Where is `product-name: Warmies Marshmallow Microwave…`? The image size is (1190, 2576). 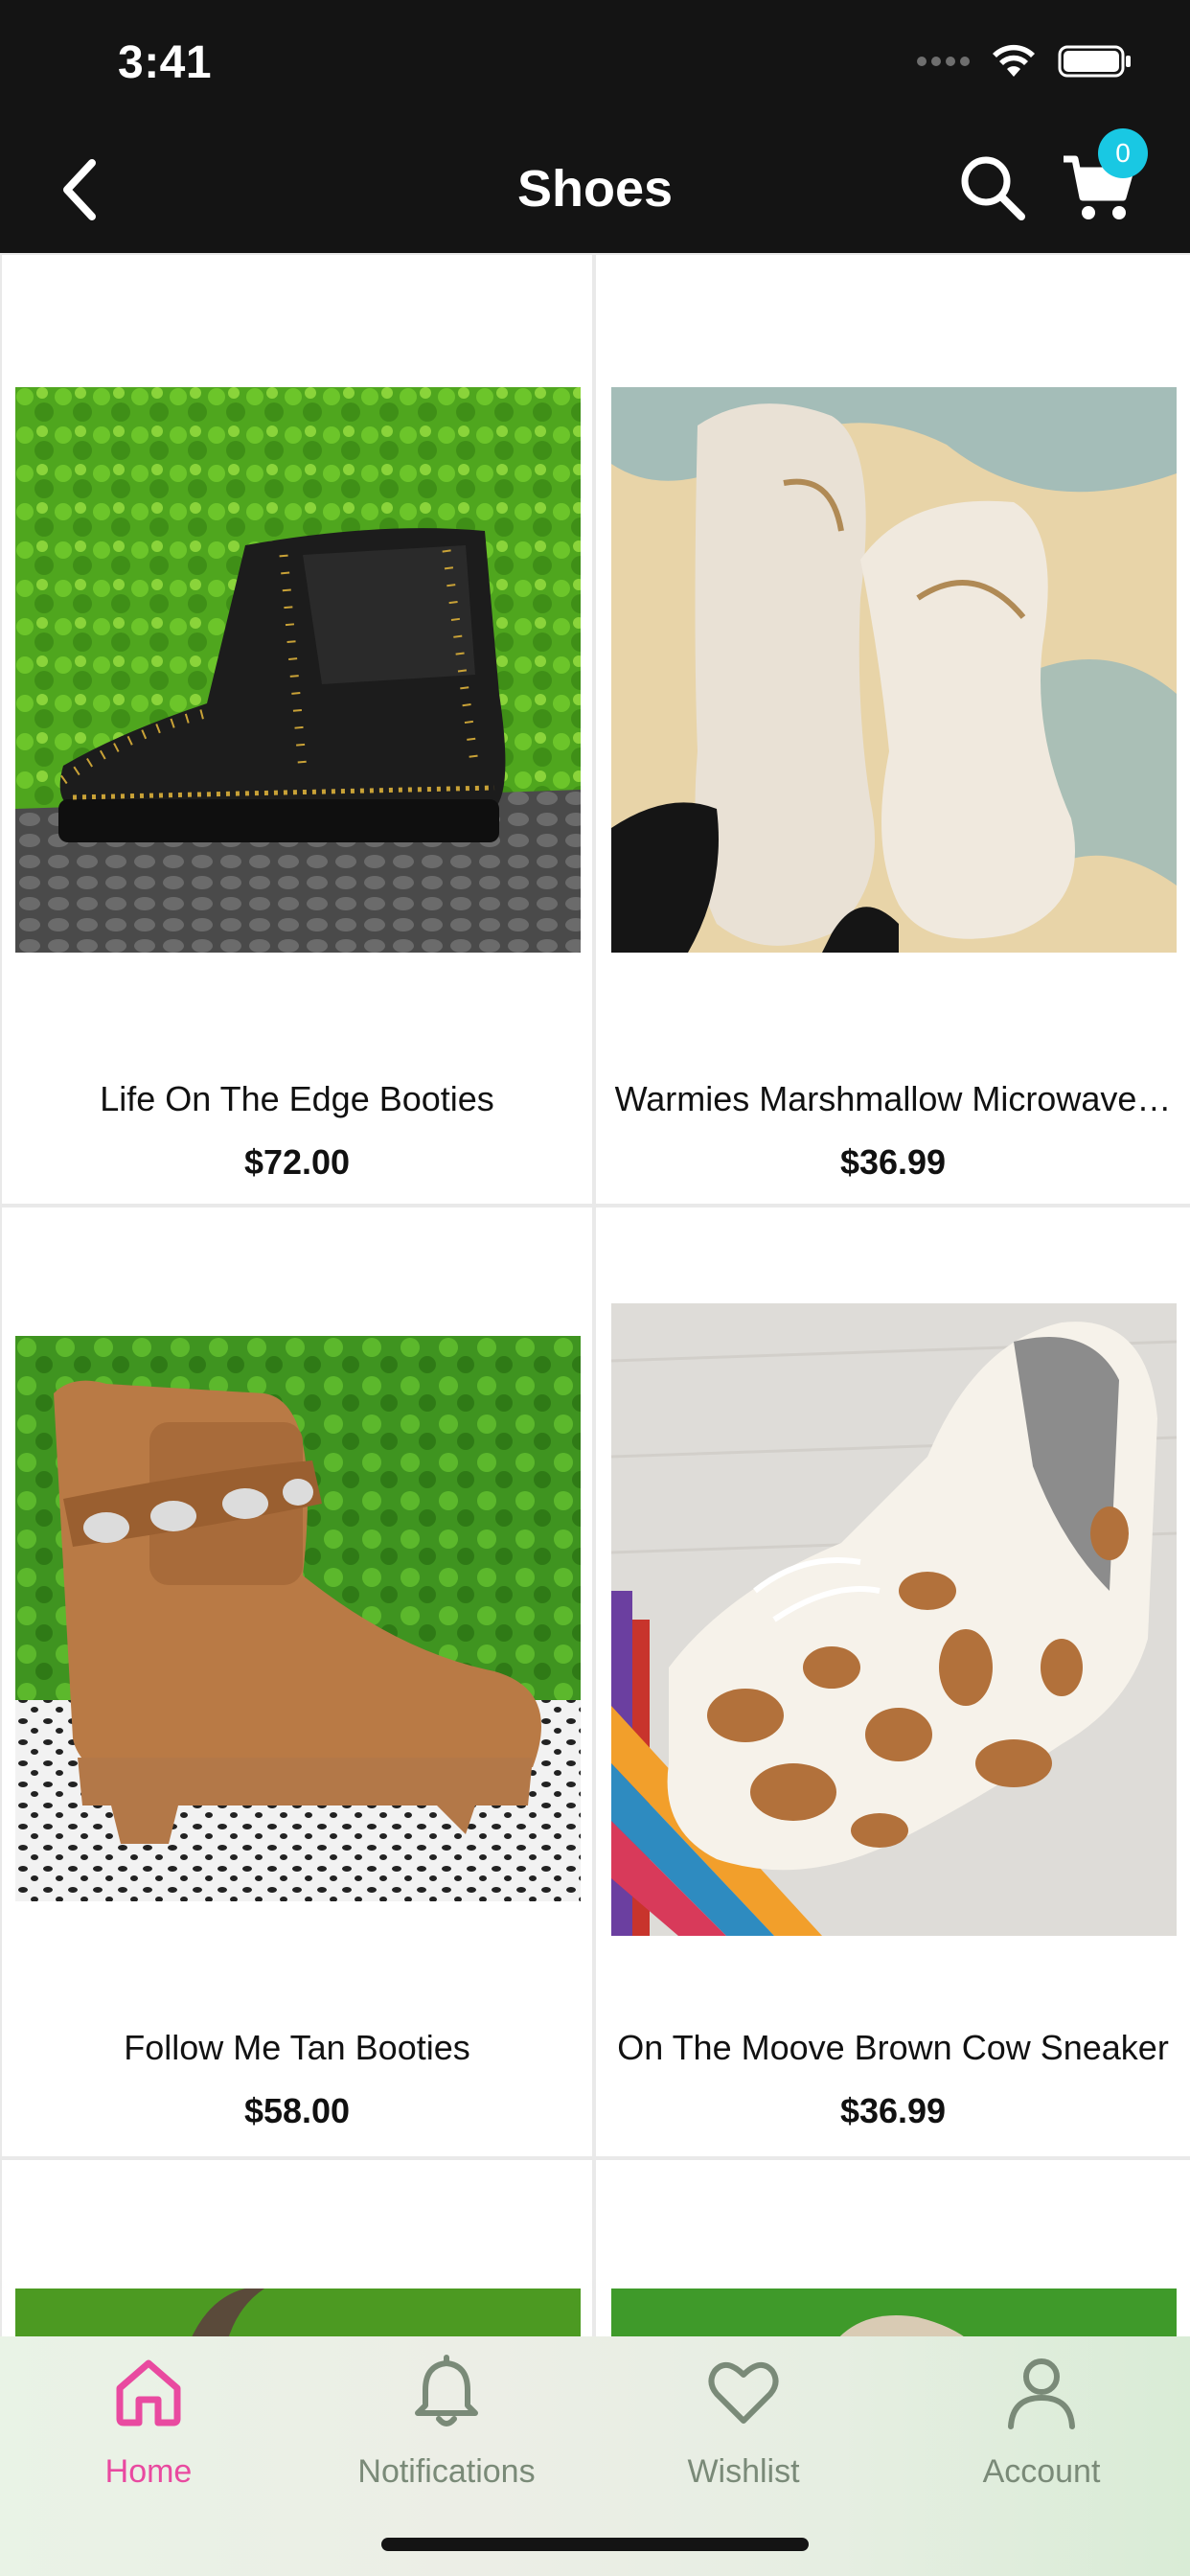 product-name: Warmies Marshmallow Microwave… is located at coordinates (893, 1098).